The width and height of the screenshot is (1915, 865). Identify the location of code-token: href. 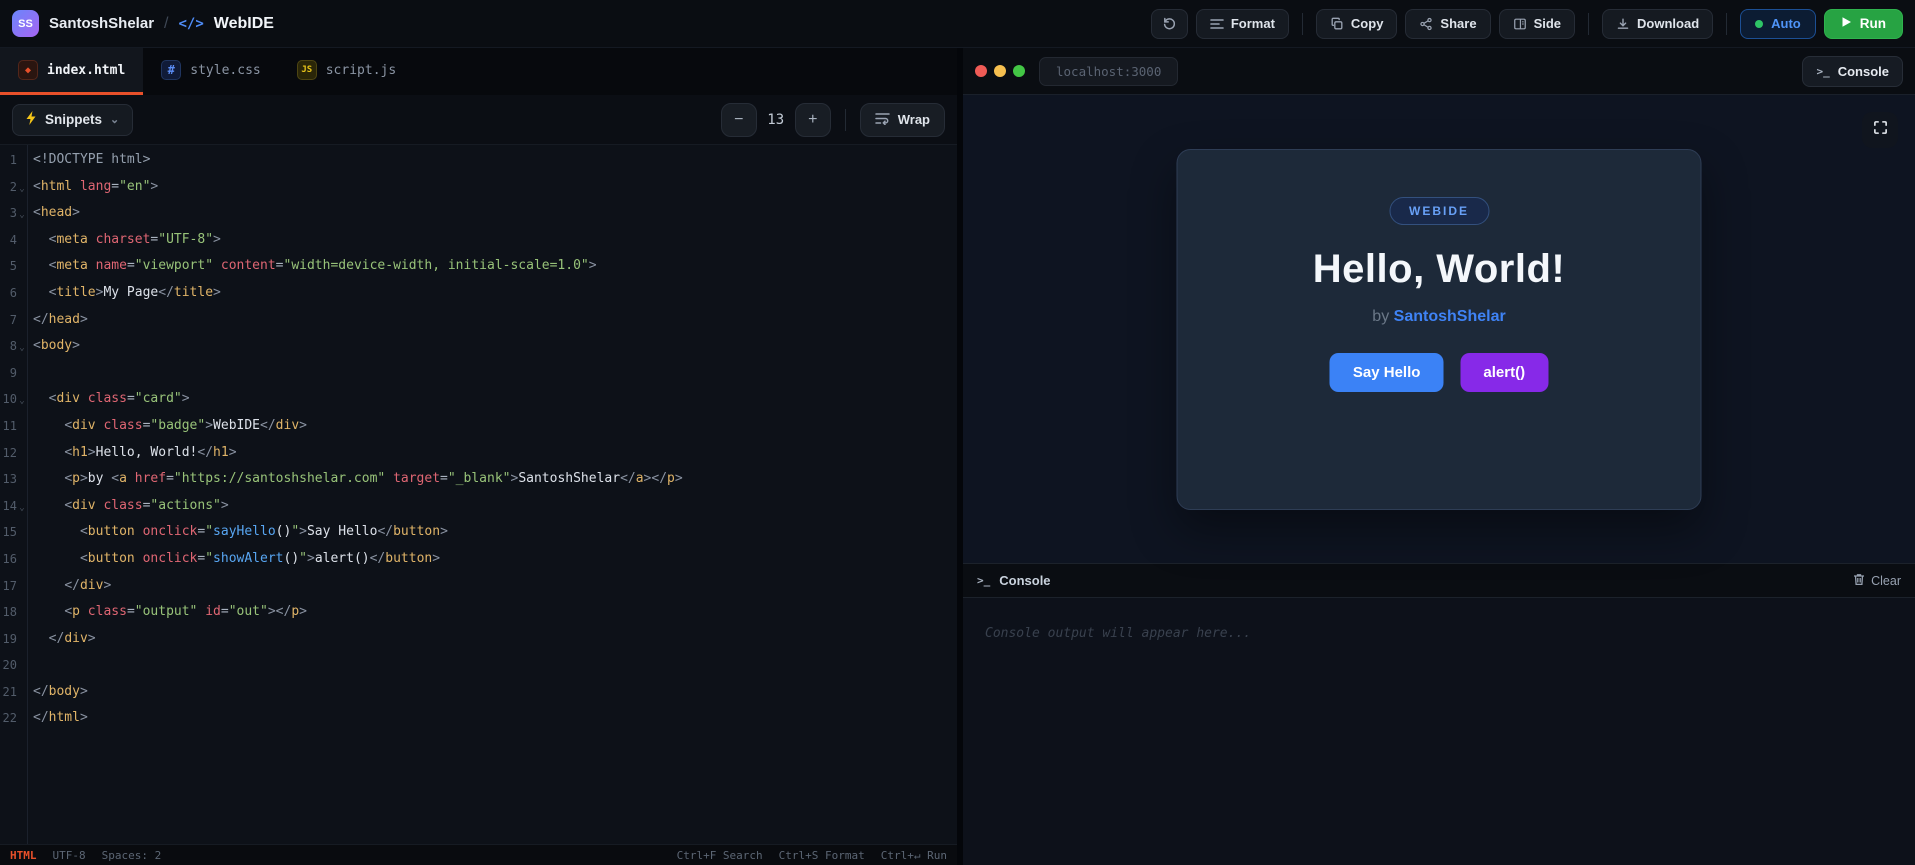
(150, 479).